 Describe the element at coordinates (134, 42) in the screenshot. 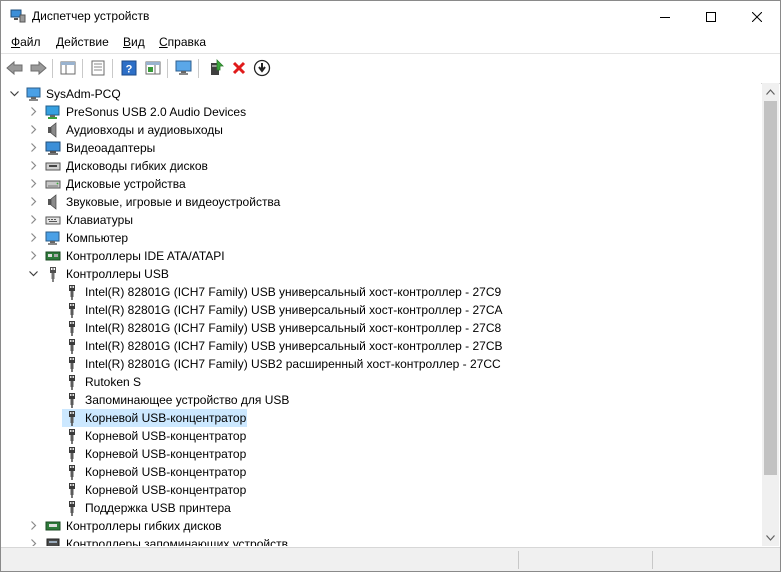

I see `menu-view: Вид` at that location.